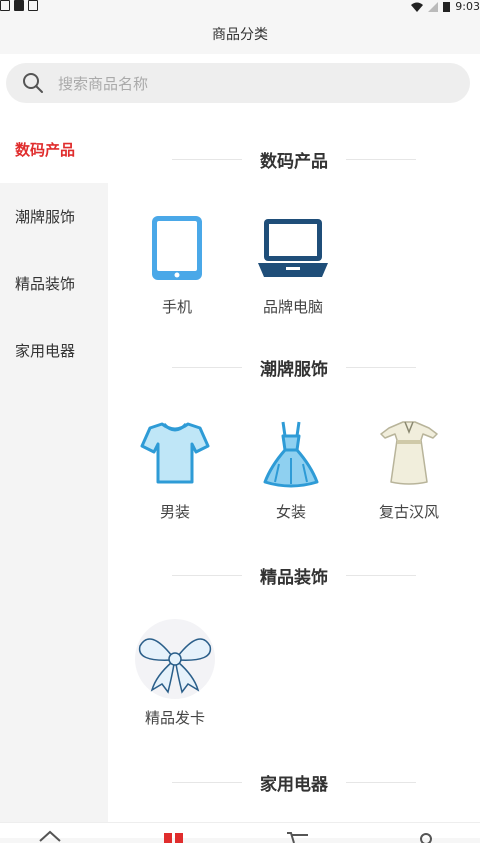  Describe the element at coordinates (298, 836) in the screenshot. I see `cart-icon` at that location.